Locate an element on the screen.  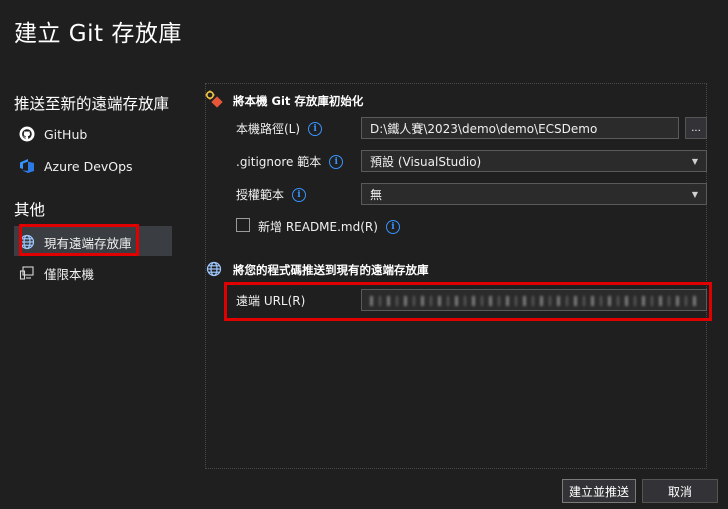
sidebar-item-azure-devops: Azure DevOps is located at coordinates (75, 166).